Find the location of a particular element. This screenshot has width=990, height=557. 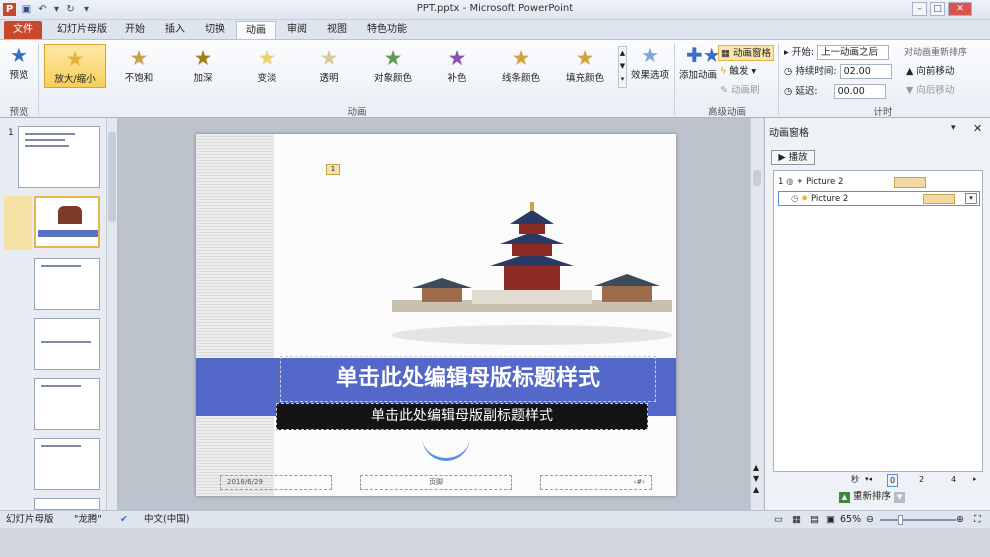

anim-fill-color: ★ 填充颜色 is located at coordinates (585, 66).